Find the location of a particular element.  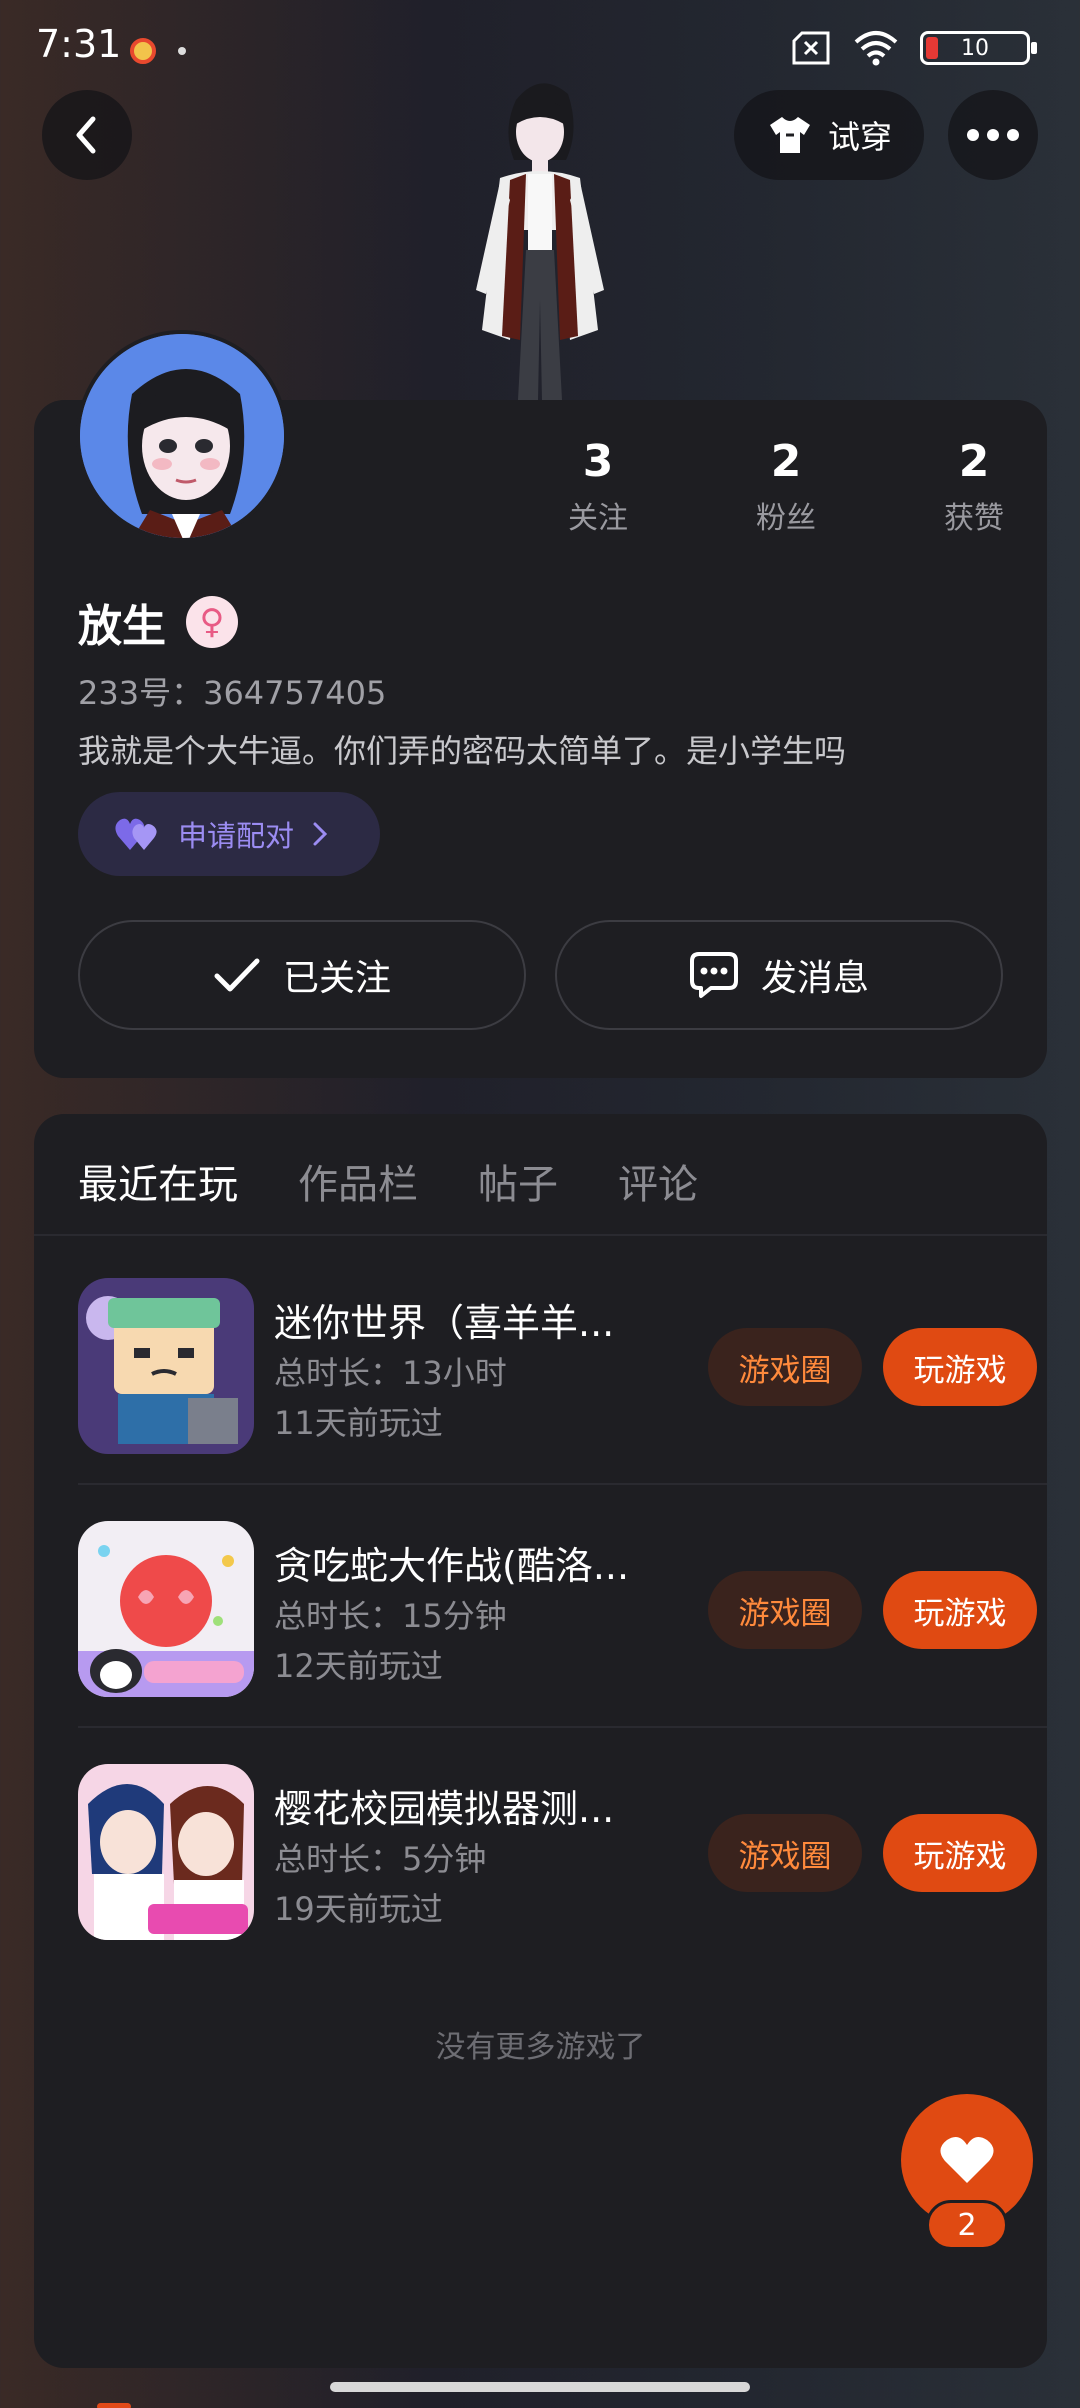

sakura-school-game-art is located at coordinates (166, 1852).